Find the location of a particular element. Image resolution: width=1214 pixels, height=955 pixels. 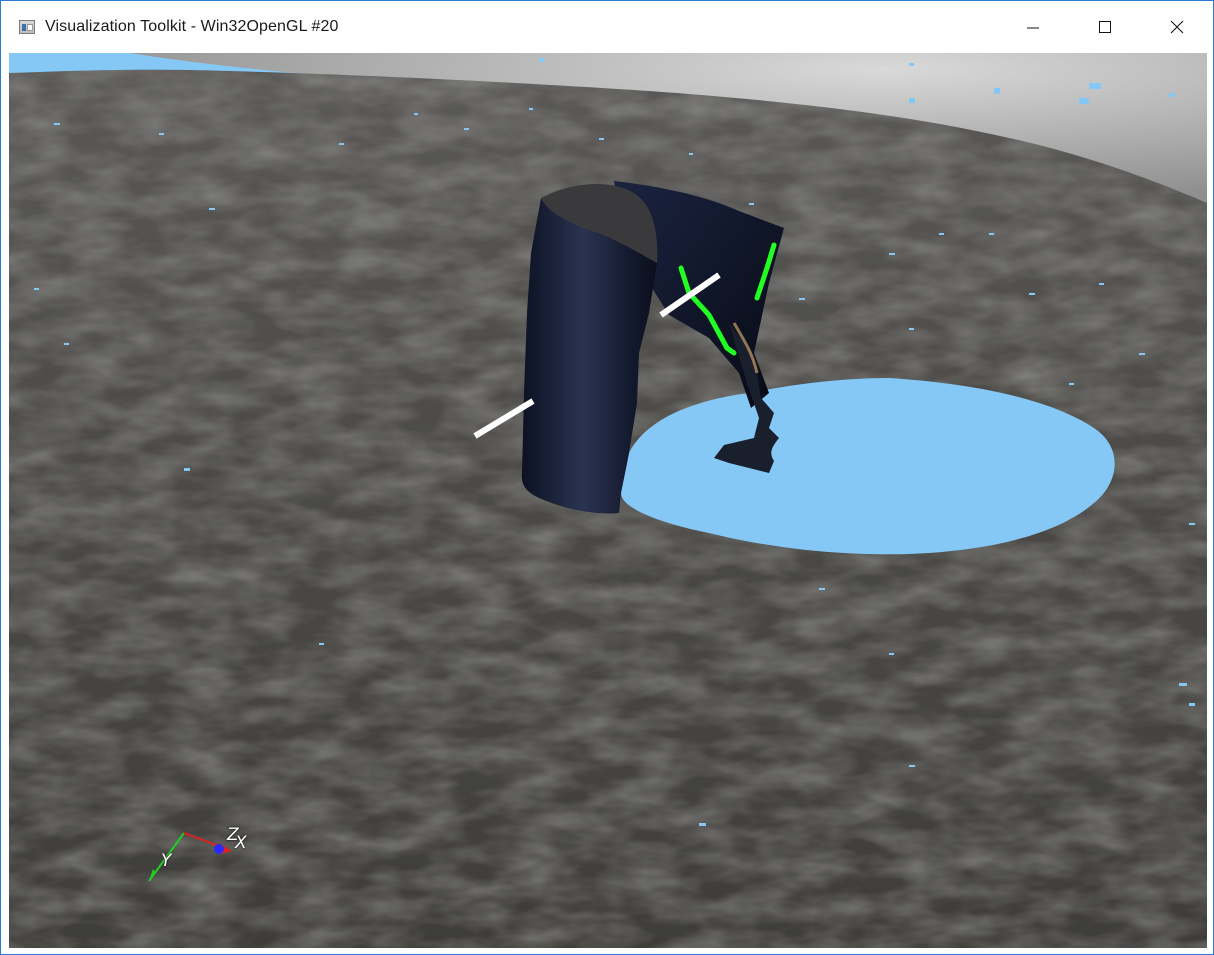

minimize-button is located at coordinates (1033, 27).